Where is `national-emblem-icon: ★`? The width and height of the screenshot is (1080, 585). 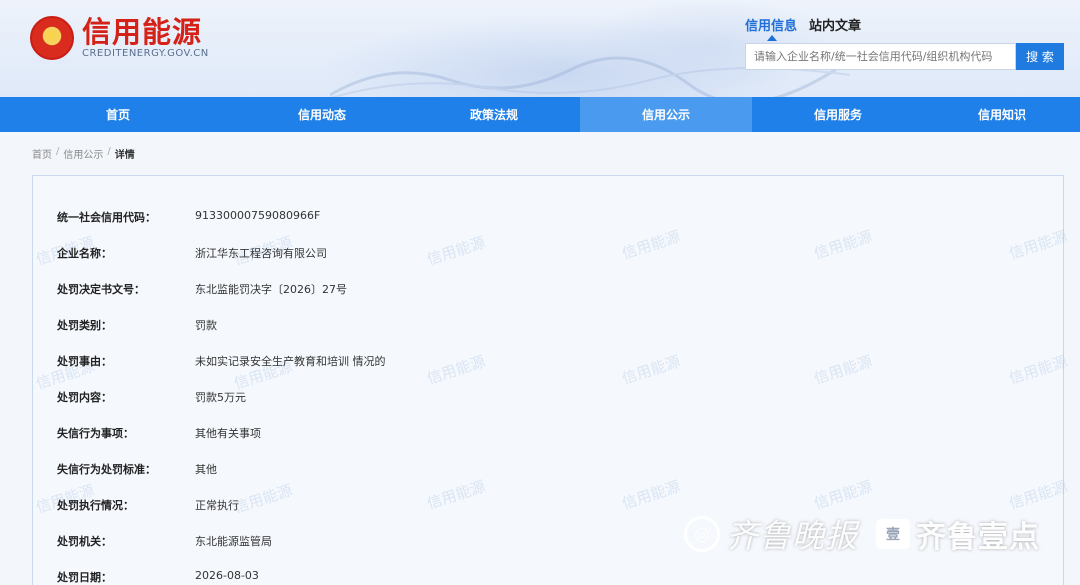
national-emblem-icon: ★ is located at coordinates (52, 38).